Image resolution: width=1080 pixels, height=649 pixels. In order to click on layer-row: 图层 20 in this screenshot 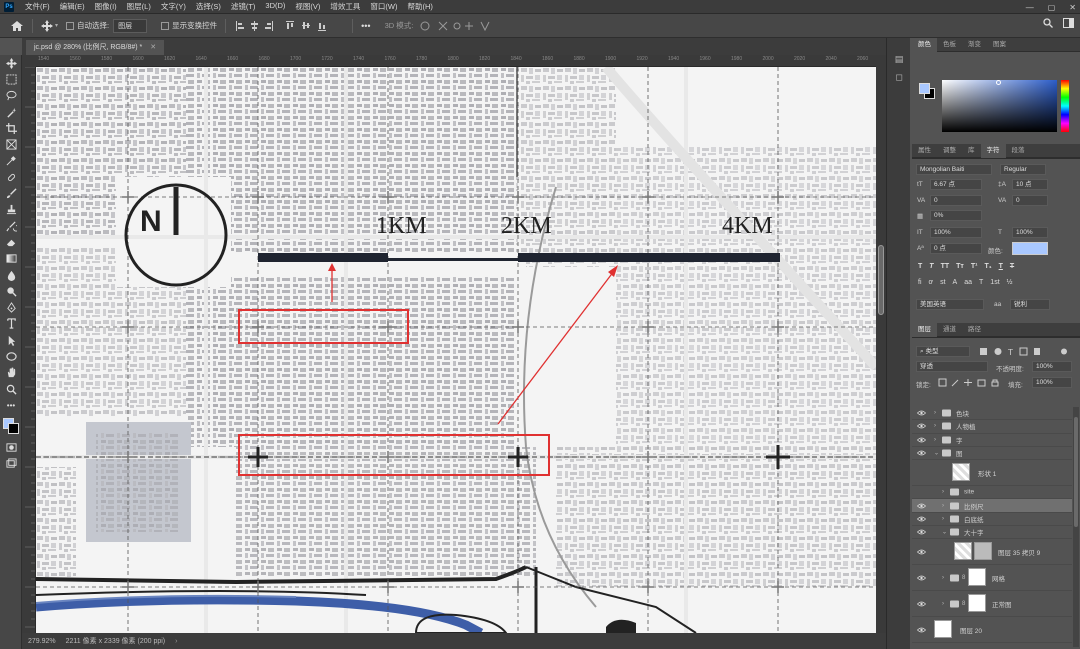, I will do `click(992, 630)`.